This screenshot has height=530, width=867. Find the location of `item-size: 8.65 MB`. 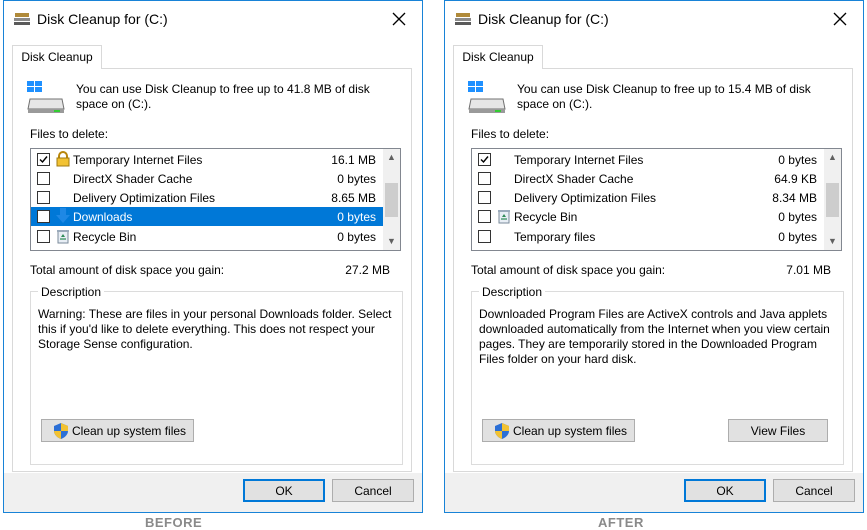

item-size: 8.65 MB is located at coordinates (353, 198).